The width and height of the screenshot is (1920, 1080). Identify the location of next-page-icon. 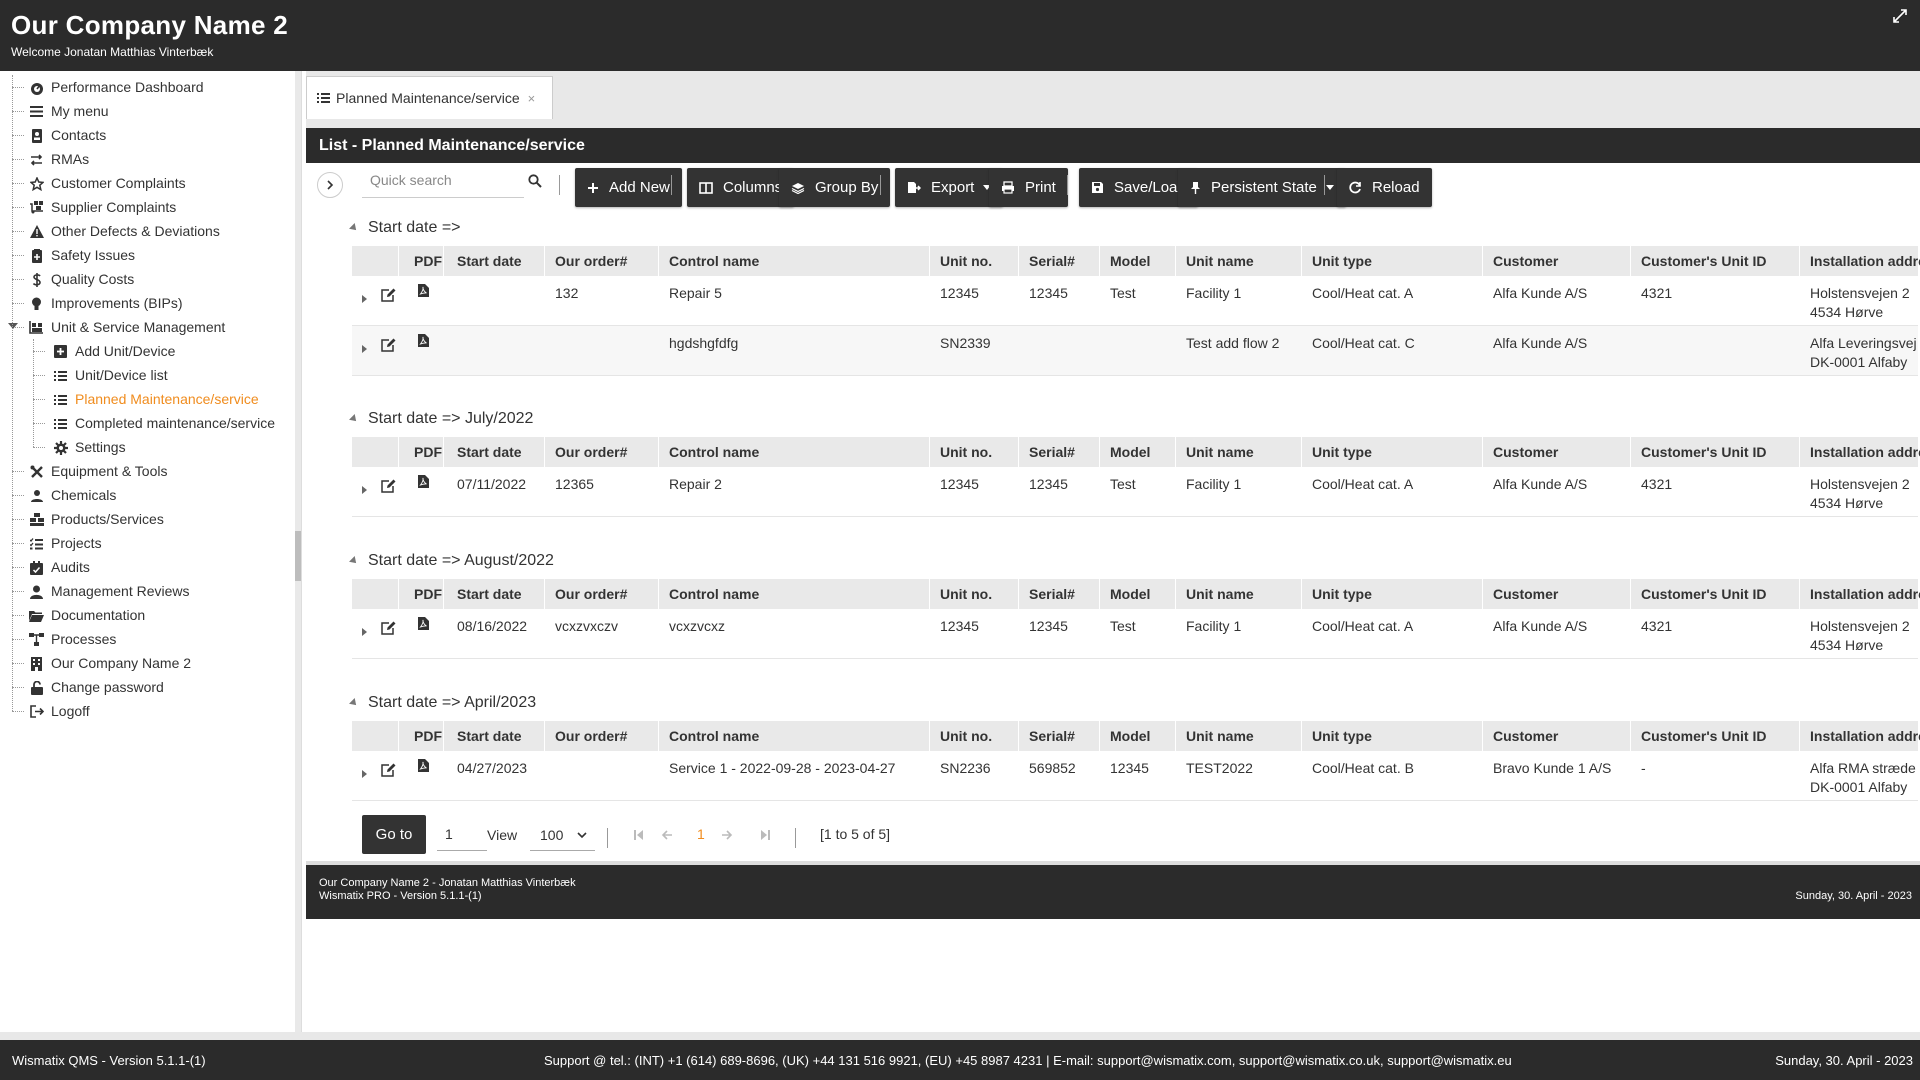
(727, 835).